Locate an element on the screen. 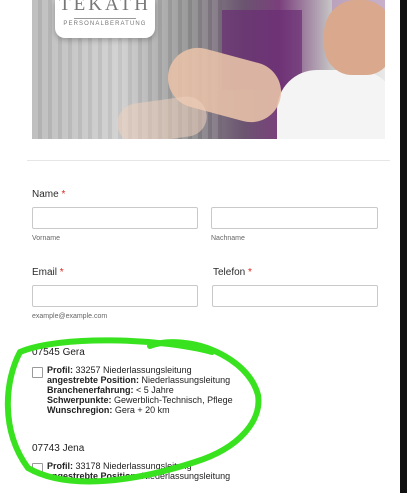  profil-value: 33178 Niederlassungsleitung is located at coordinates (133, 466).